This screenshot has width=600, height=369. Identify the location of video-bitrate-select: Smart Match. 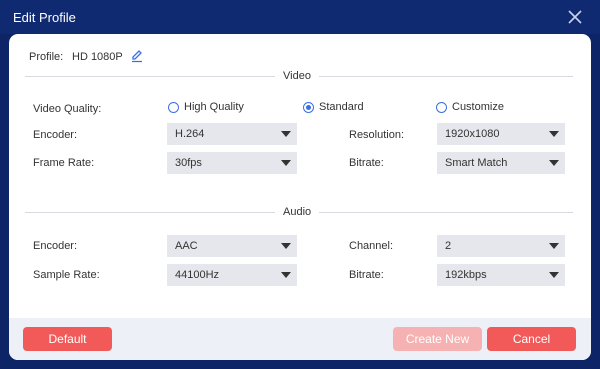
(501, 163).